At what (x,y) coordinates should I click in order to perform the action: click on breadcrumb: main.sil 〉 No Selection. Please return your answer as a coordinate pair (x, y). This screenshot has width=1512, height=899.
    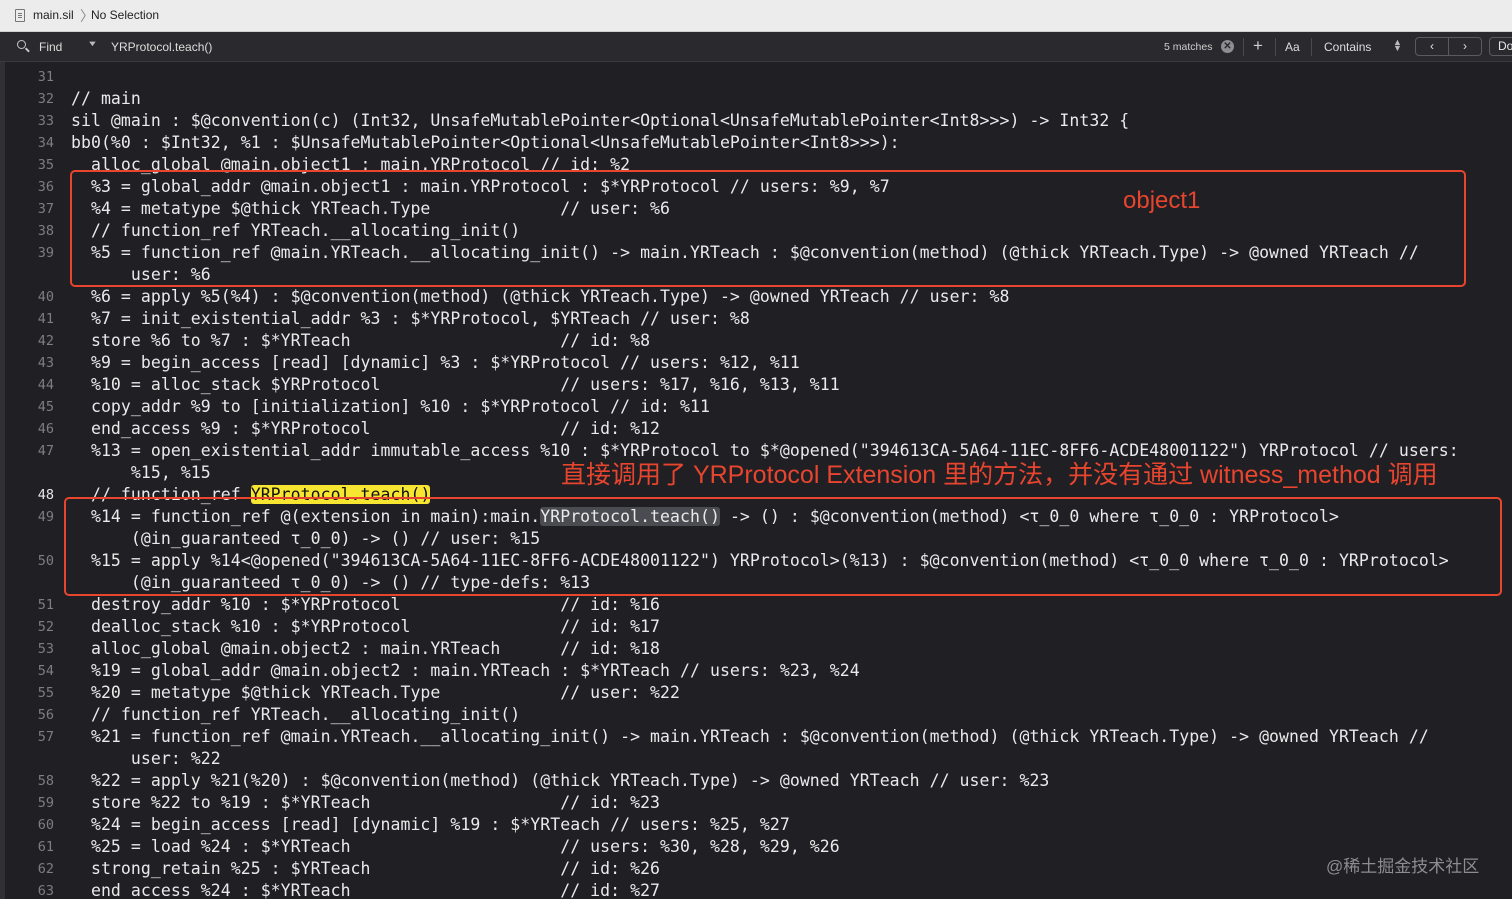
    Looking at the image, I should click on (756, 16).